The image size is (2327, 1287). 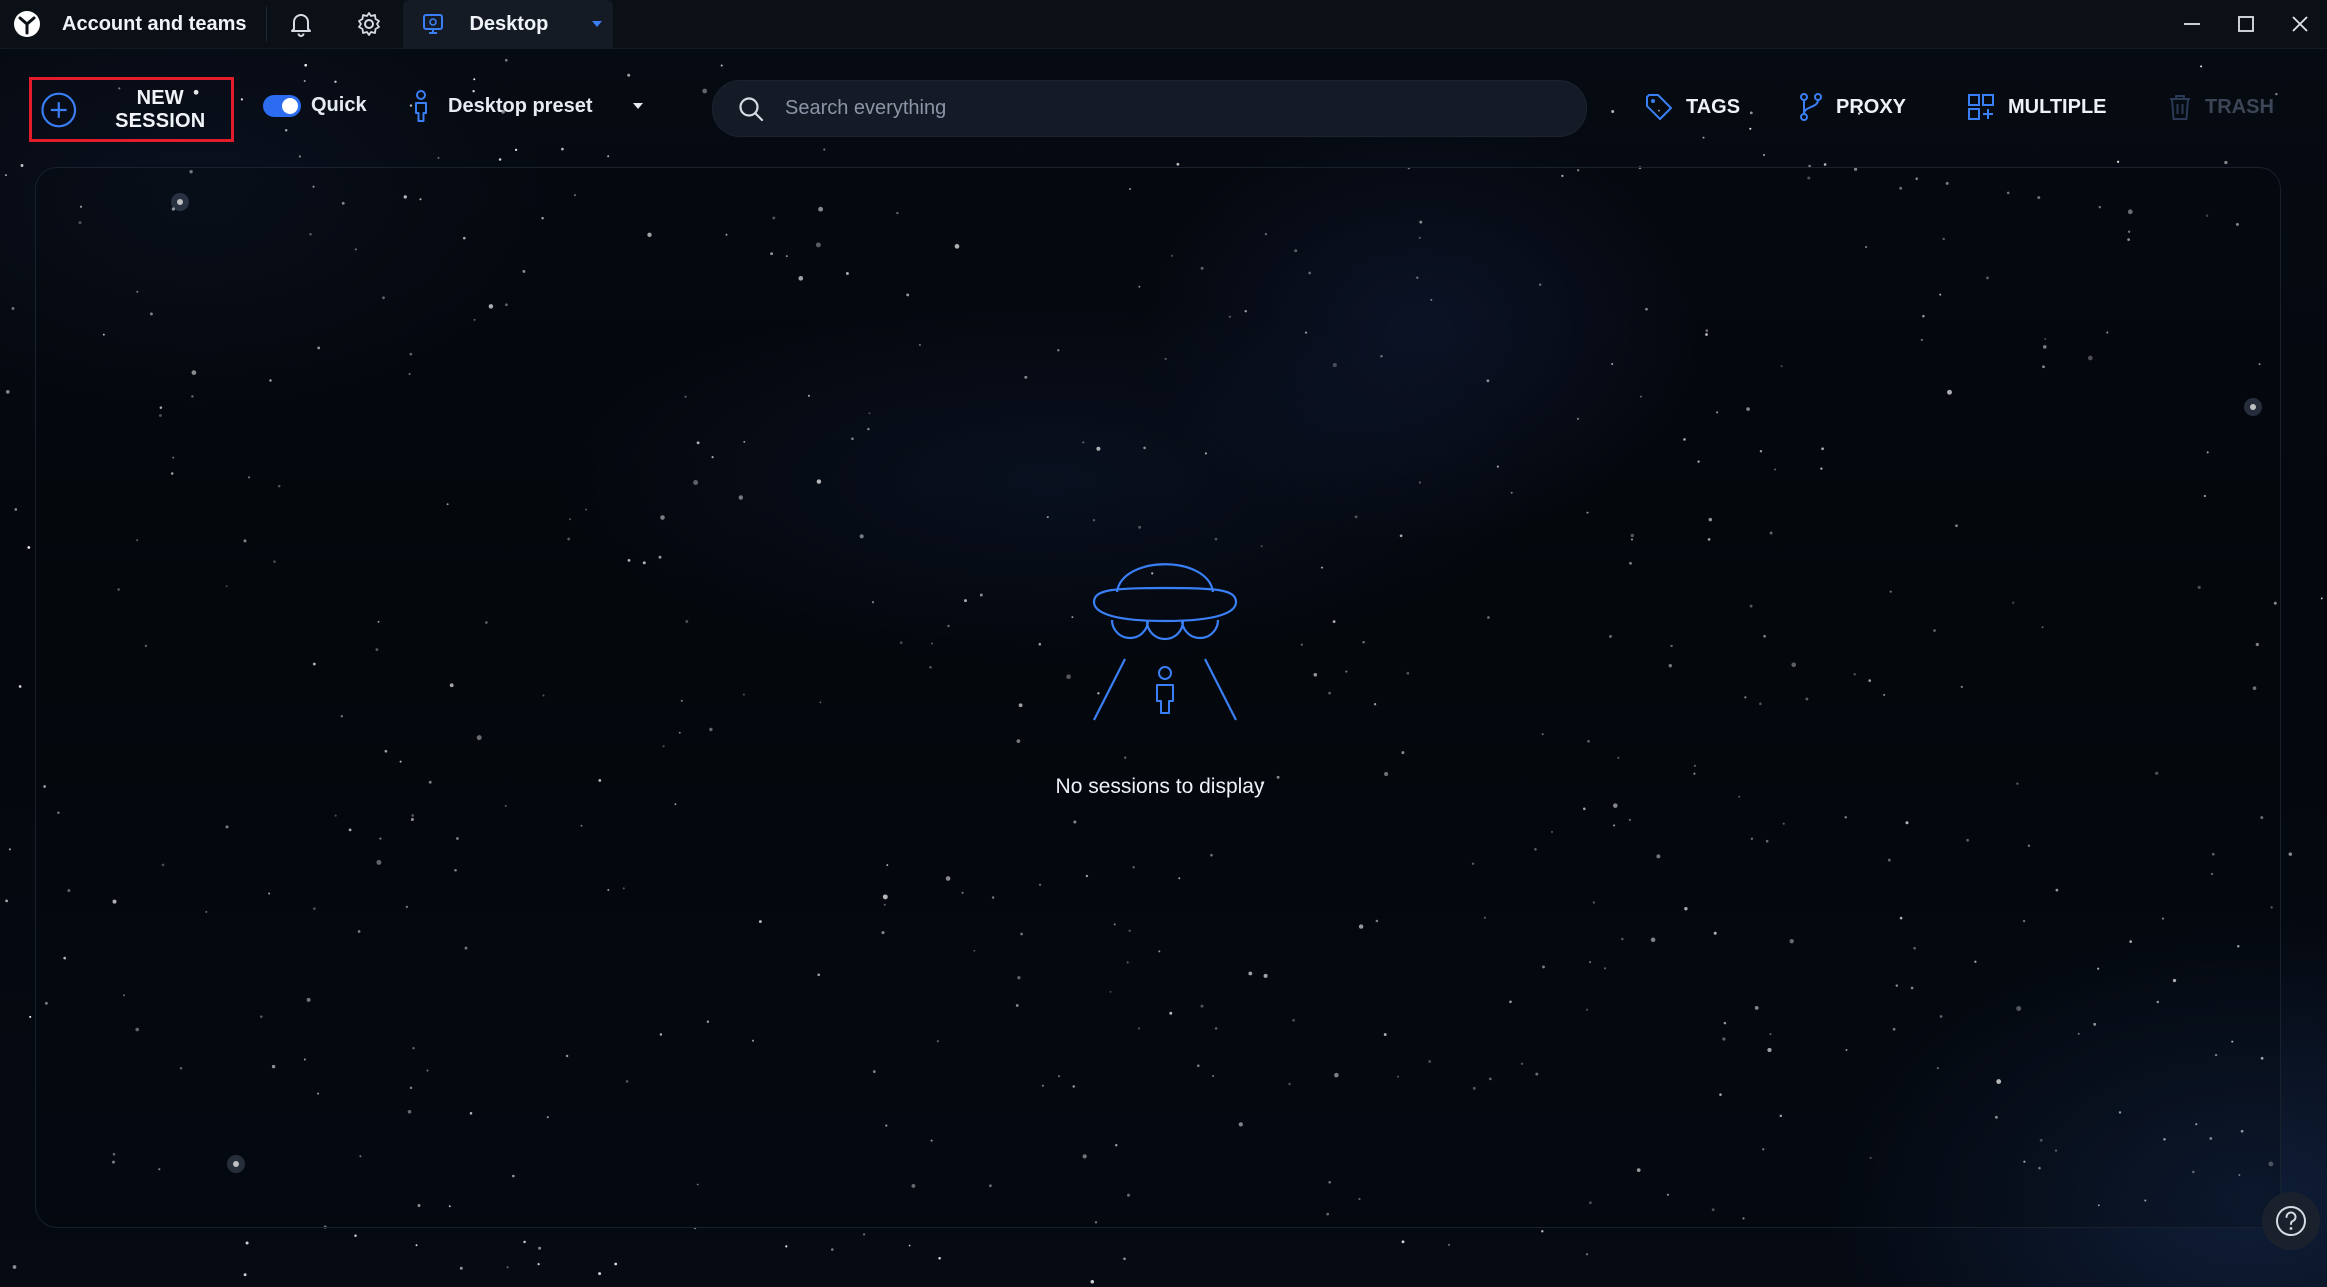 What do you see at coordinates (2057, 106) in the screenshot?
I see `multiple-label: MULTIPLE` at bounding box center [2057, 106].